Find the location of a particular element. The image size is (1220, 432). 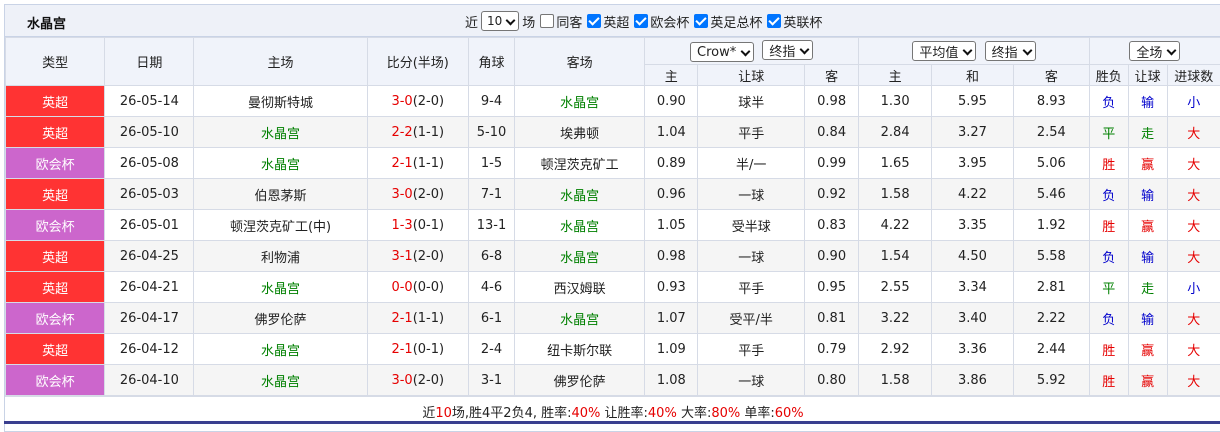

odds-type-select: 终指 is located at coordinates (1010, 51).